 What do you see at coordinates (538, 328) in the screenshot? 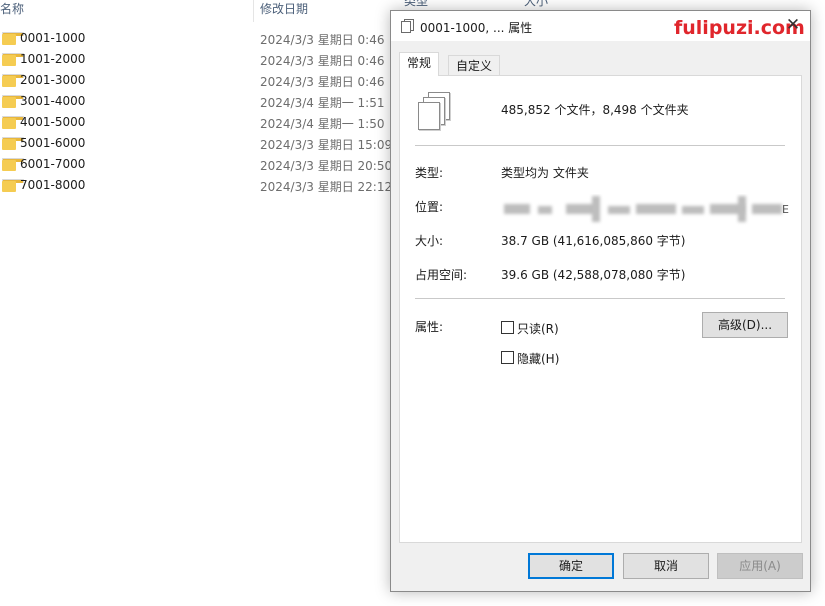
I see `readonly-label: 只读(R)` at bounding box center [538, 328].